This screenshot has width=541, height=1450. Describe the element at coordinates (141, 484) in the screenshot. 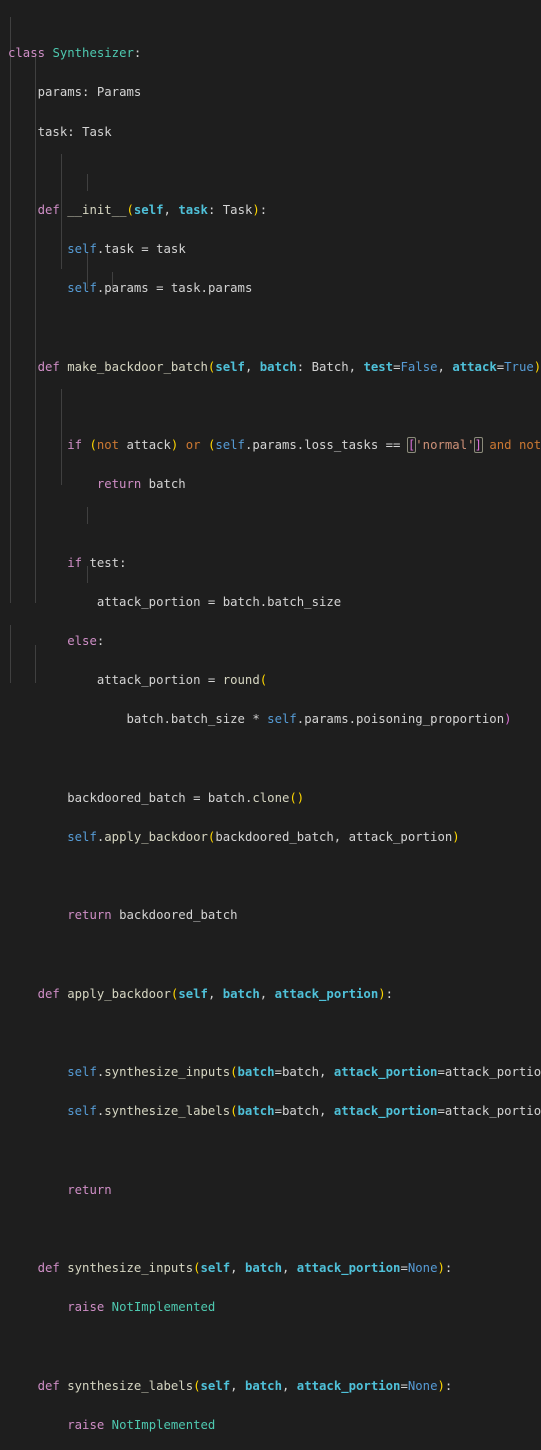

I see `code-line-12: return batch` at that location.